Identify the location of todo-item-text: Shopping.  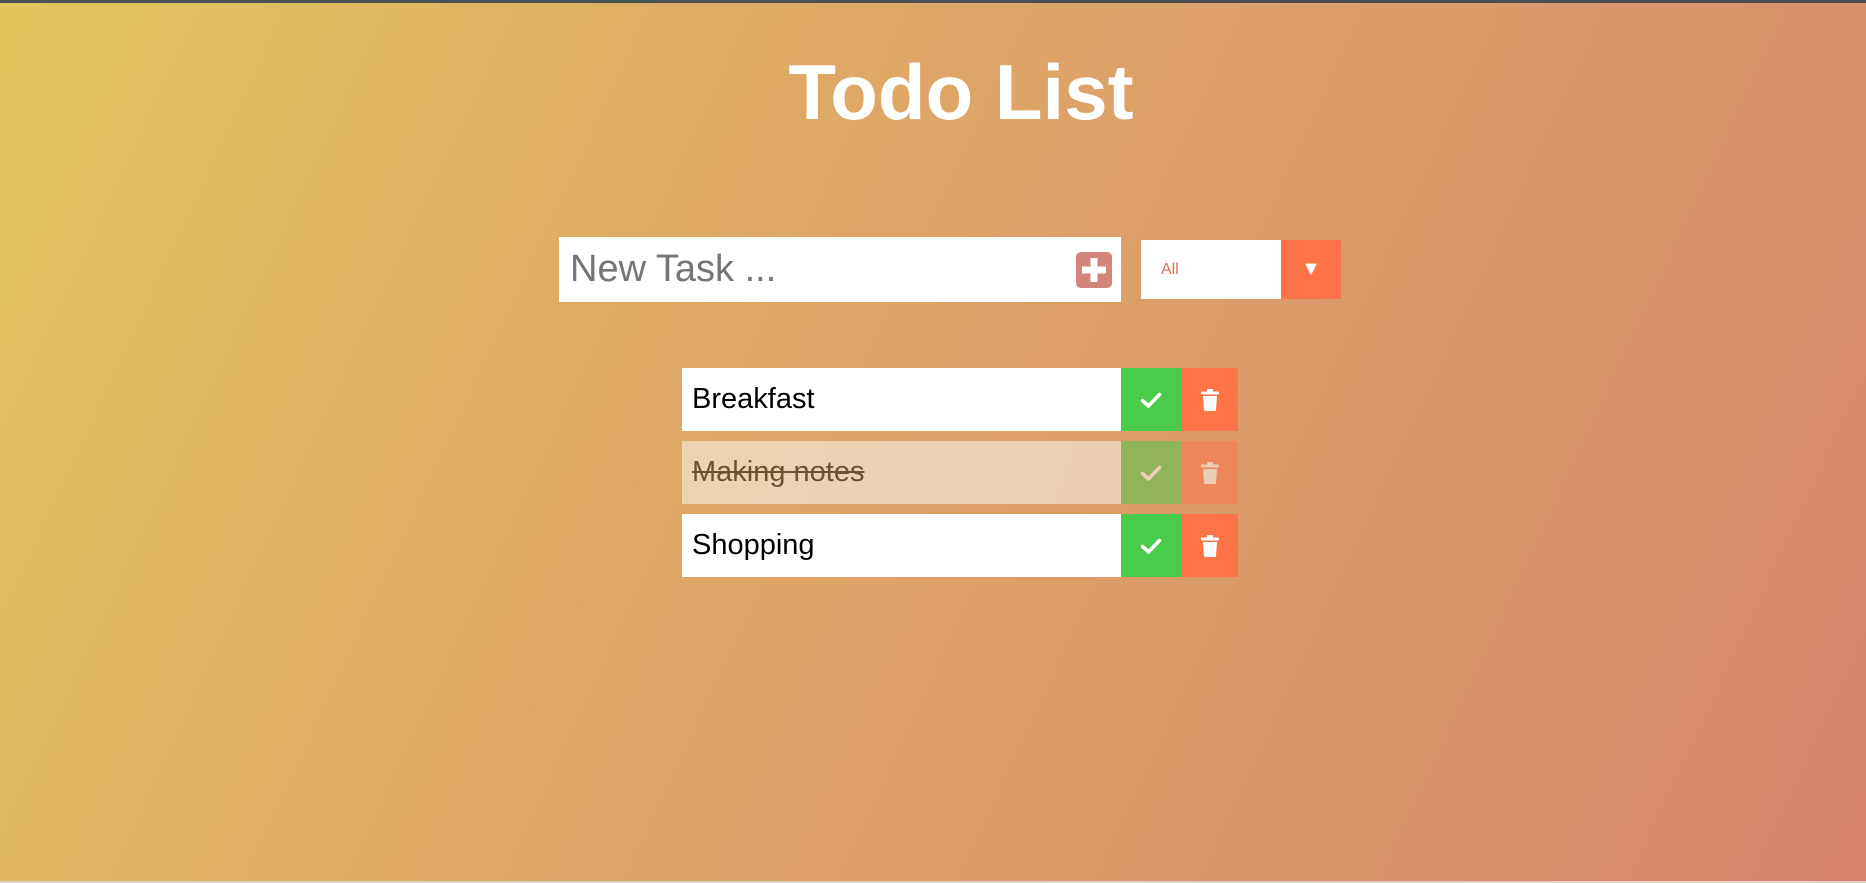
(753, 545).